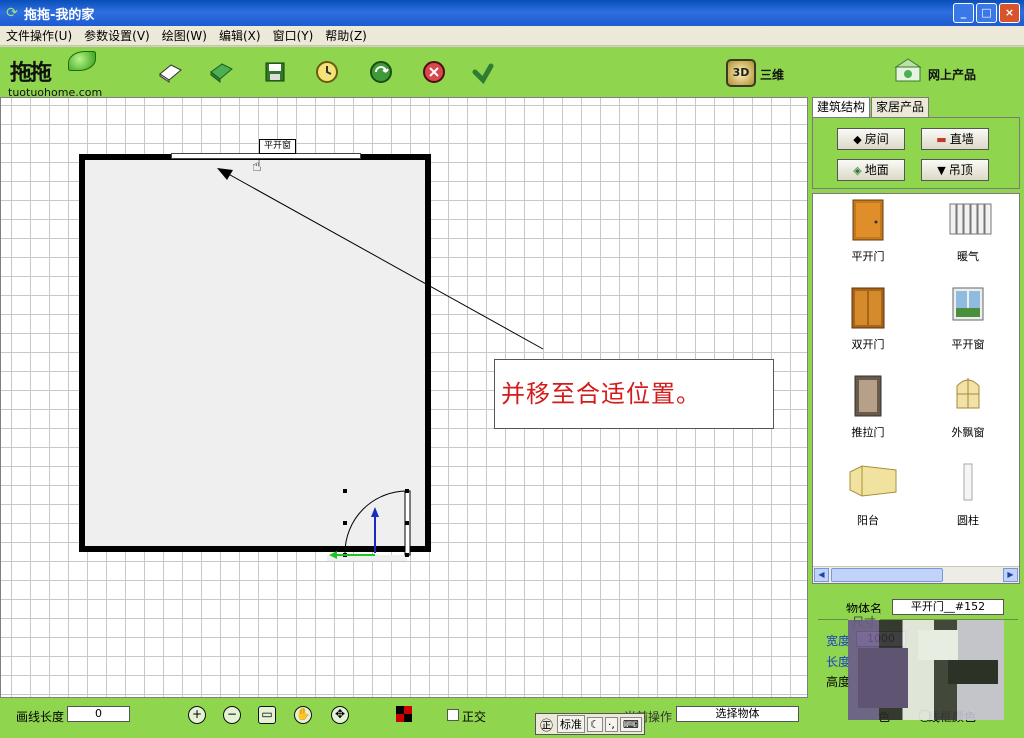 This screenshot has height=738, width=1024. What do you see at coordinates (838, 641) in the screenshot?
I see `width-label: 宽度` at bounding box center [838, 641].